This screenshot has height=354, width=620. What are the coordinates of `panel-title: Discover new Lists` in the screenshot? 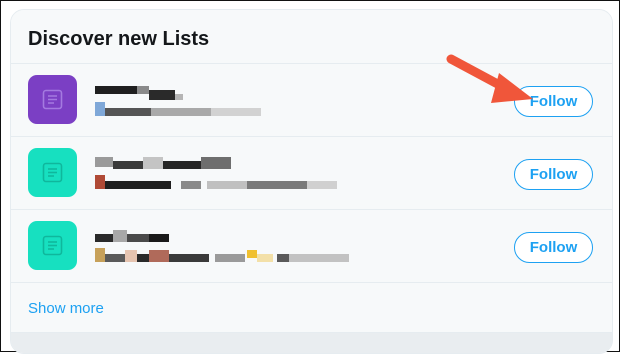 It's located at (119, 39).